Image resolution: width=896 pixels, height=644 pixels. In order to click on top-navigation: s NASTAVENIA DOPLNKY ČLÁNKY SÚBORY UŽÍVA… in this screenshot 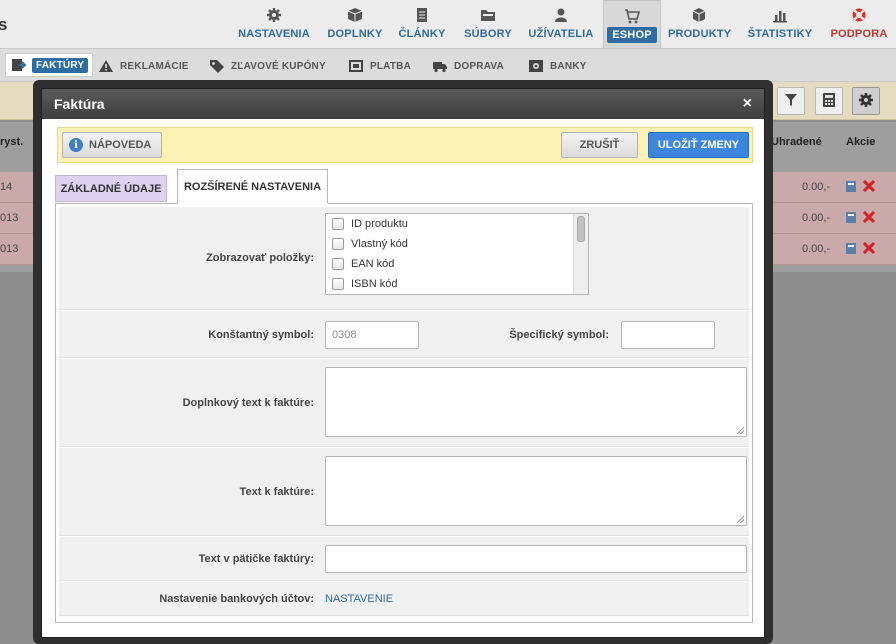, I will do `click(448, 24)`.